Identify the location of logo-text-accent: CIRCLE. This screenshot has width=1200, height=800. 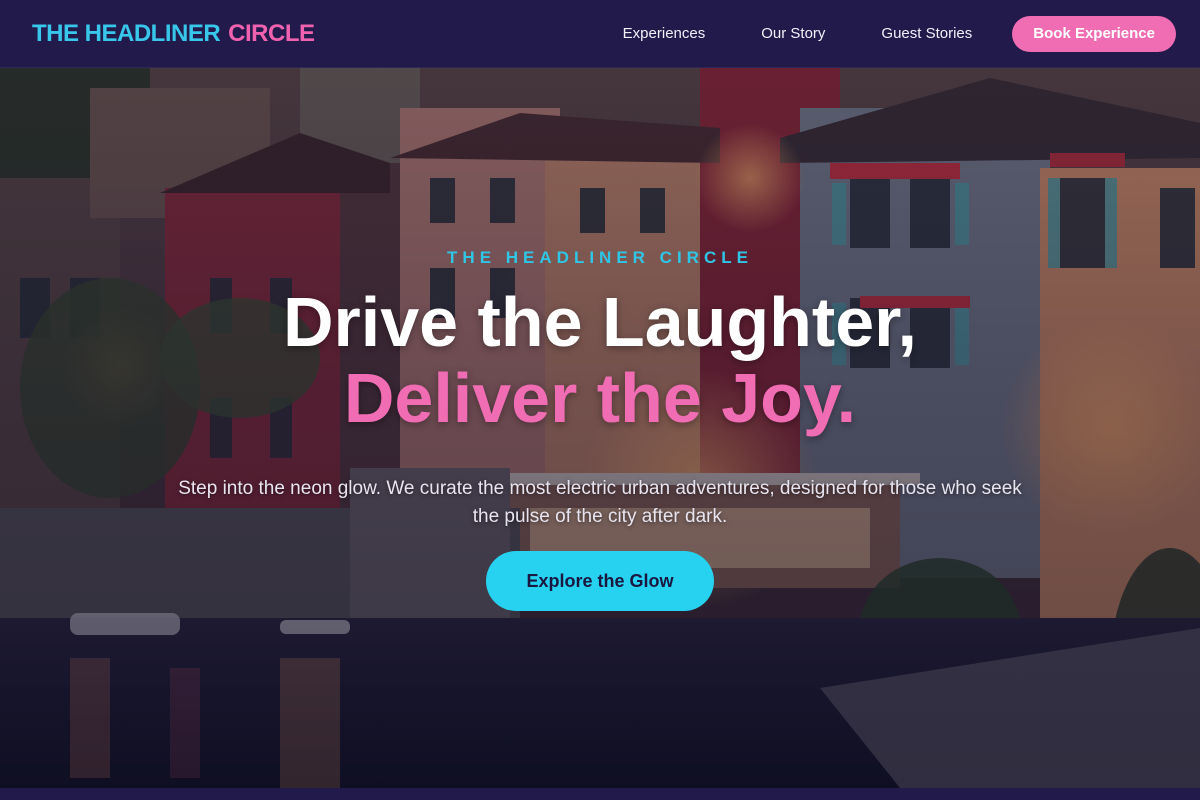
(271, 33).